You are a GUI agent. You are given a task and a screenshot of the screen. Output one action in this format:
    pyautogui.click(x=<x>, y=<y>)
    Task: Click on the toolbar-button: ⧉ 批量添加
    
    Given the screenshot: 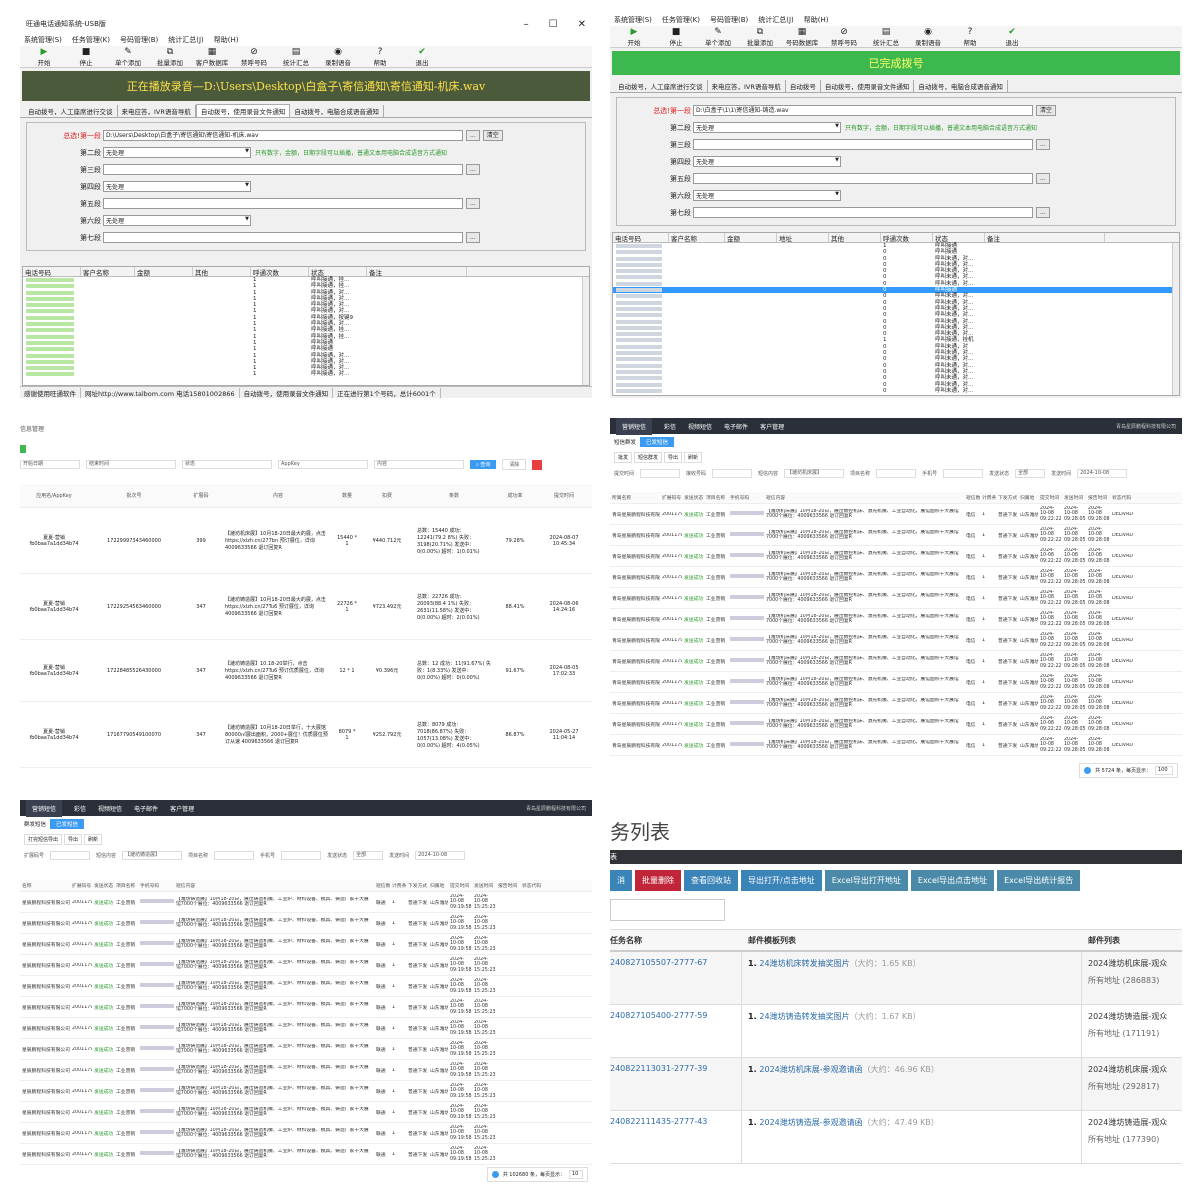 What is the action you would take?
    pyautogui.click(x=760, y=37)
    